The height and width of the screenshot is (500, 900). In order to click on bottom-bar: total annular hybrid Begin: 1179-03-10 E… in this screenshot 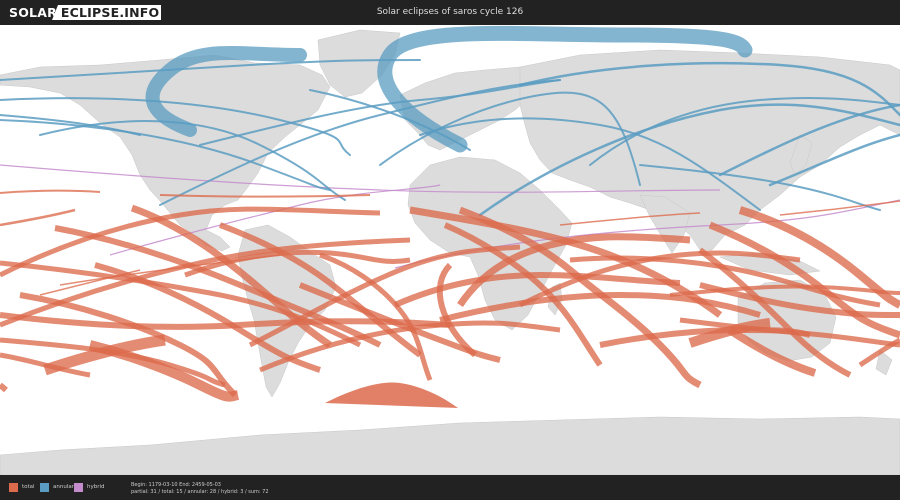, I will do `click(450, 487)`.